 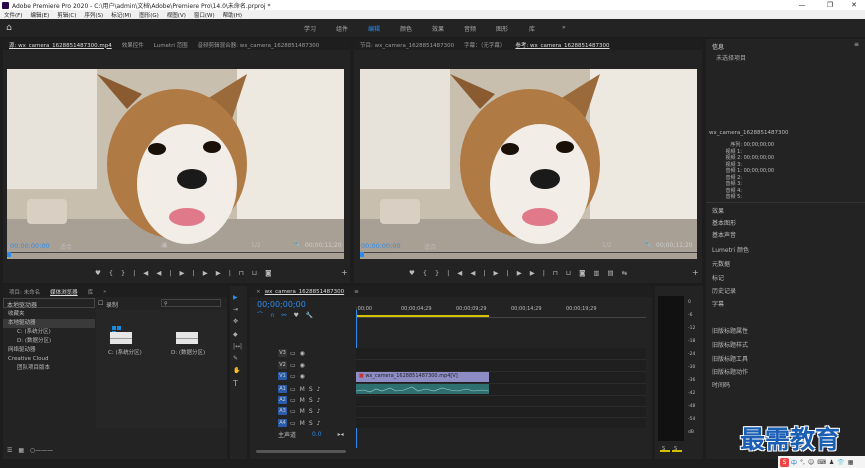 I want to click on ime-skin: 👕, so click(x=840, y=462).